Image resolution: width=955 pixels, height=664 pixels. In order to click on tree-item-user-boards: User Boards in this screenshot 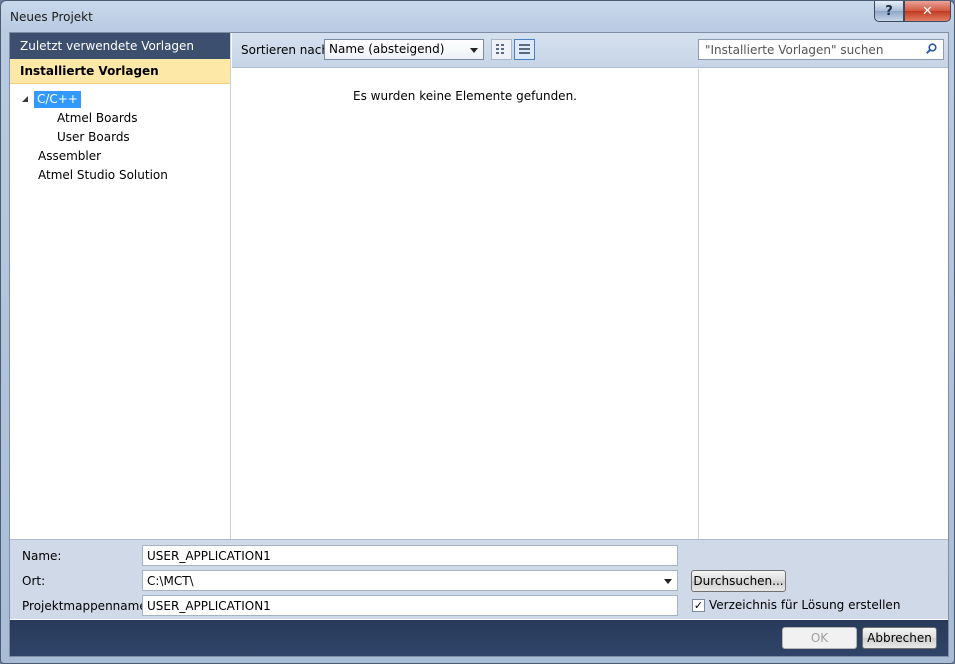, I will do `click(120, 137)`.